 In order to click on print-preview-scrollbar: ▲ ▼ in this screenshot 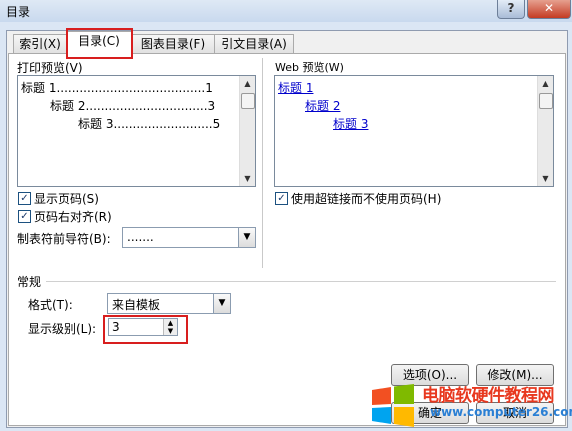, I will do `click(247, 131)`.